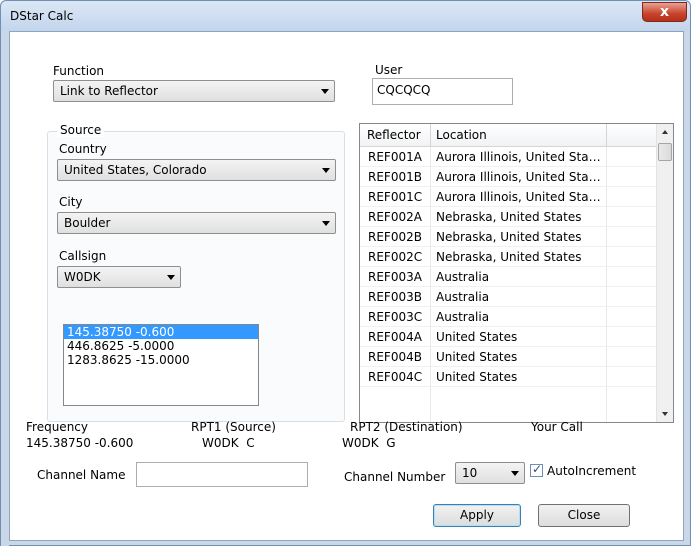 This screenshot has width=691, height=546. What do you see at coordinates (228, 443) in the screenshot?
I see `rpt1-value: W0DK C` at bounding box center [228, 443].